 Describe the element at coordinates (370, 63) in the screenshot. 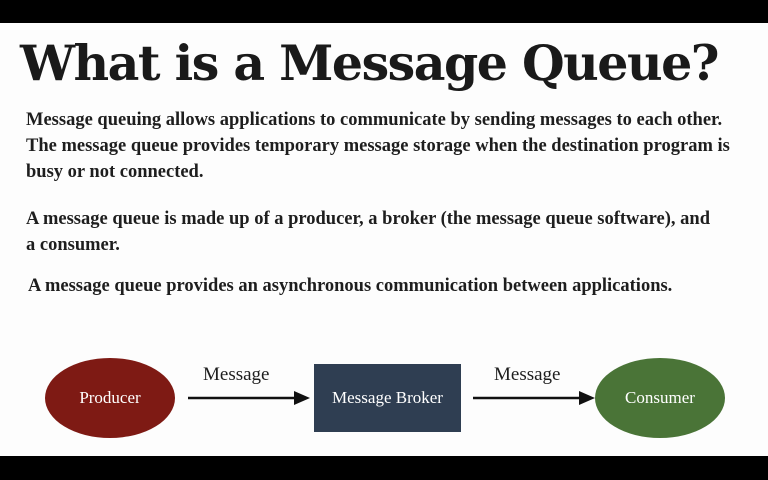

I see `slide-title: What is a Message Queue?` at that location.